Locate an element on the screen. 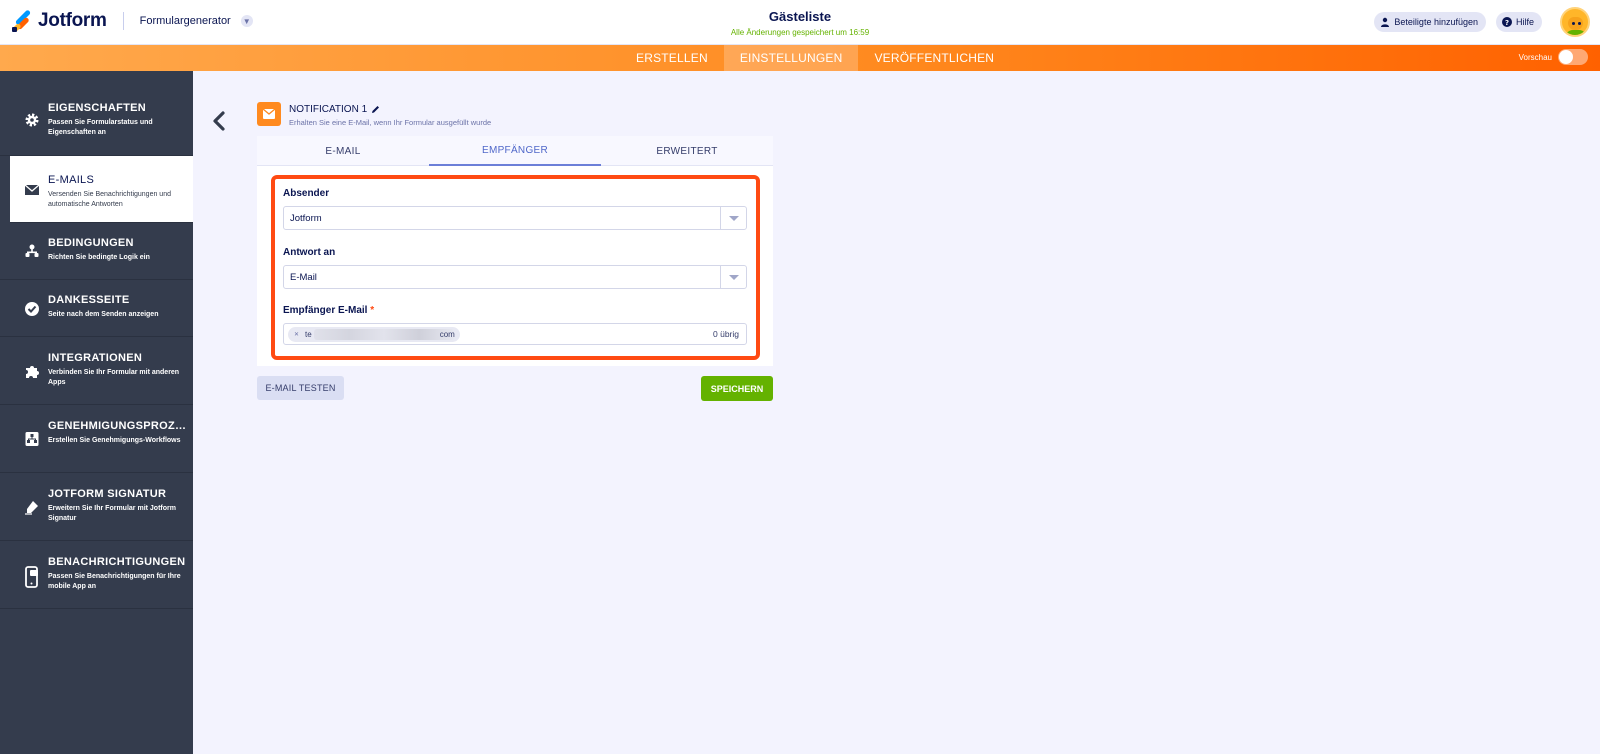  preview-toggle is located at coordinates (1573, 57).